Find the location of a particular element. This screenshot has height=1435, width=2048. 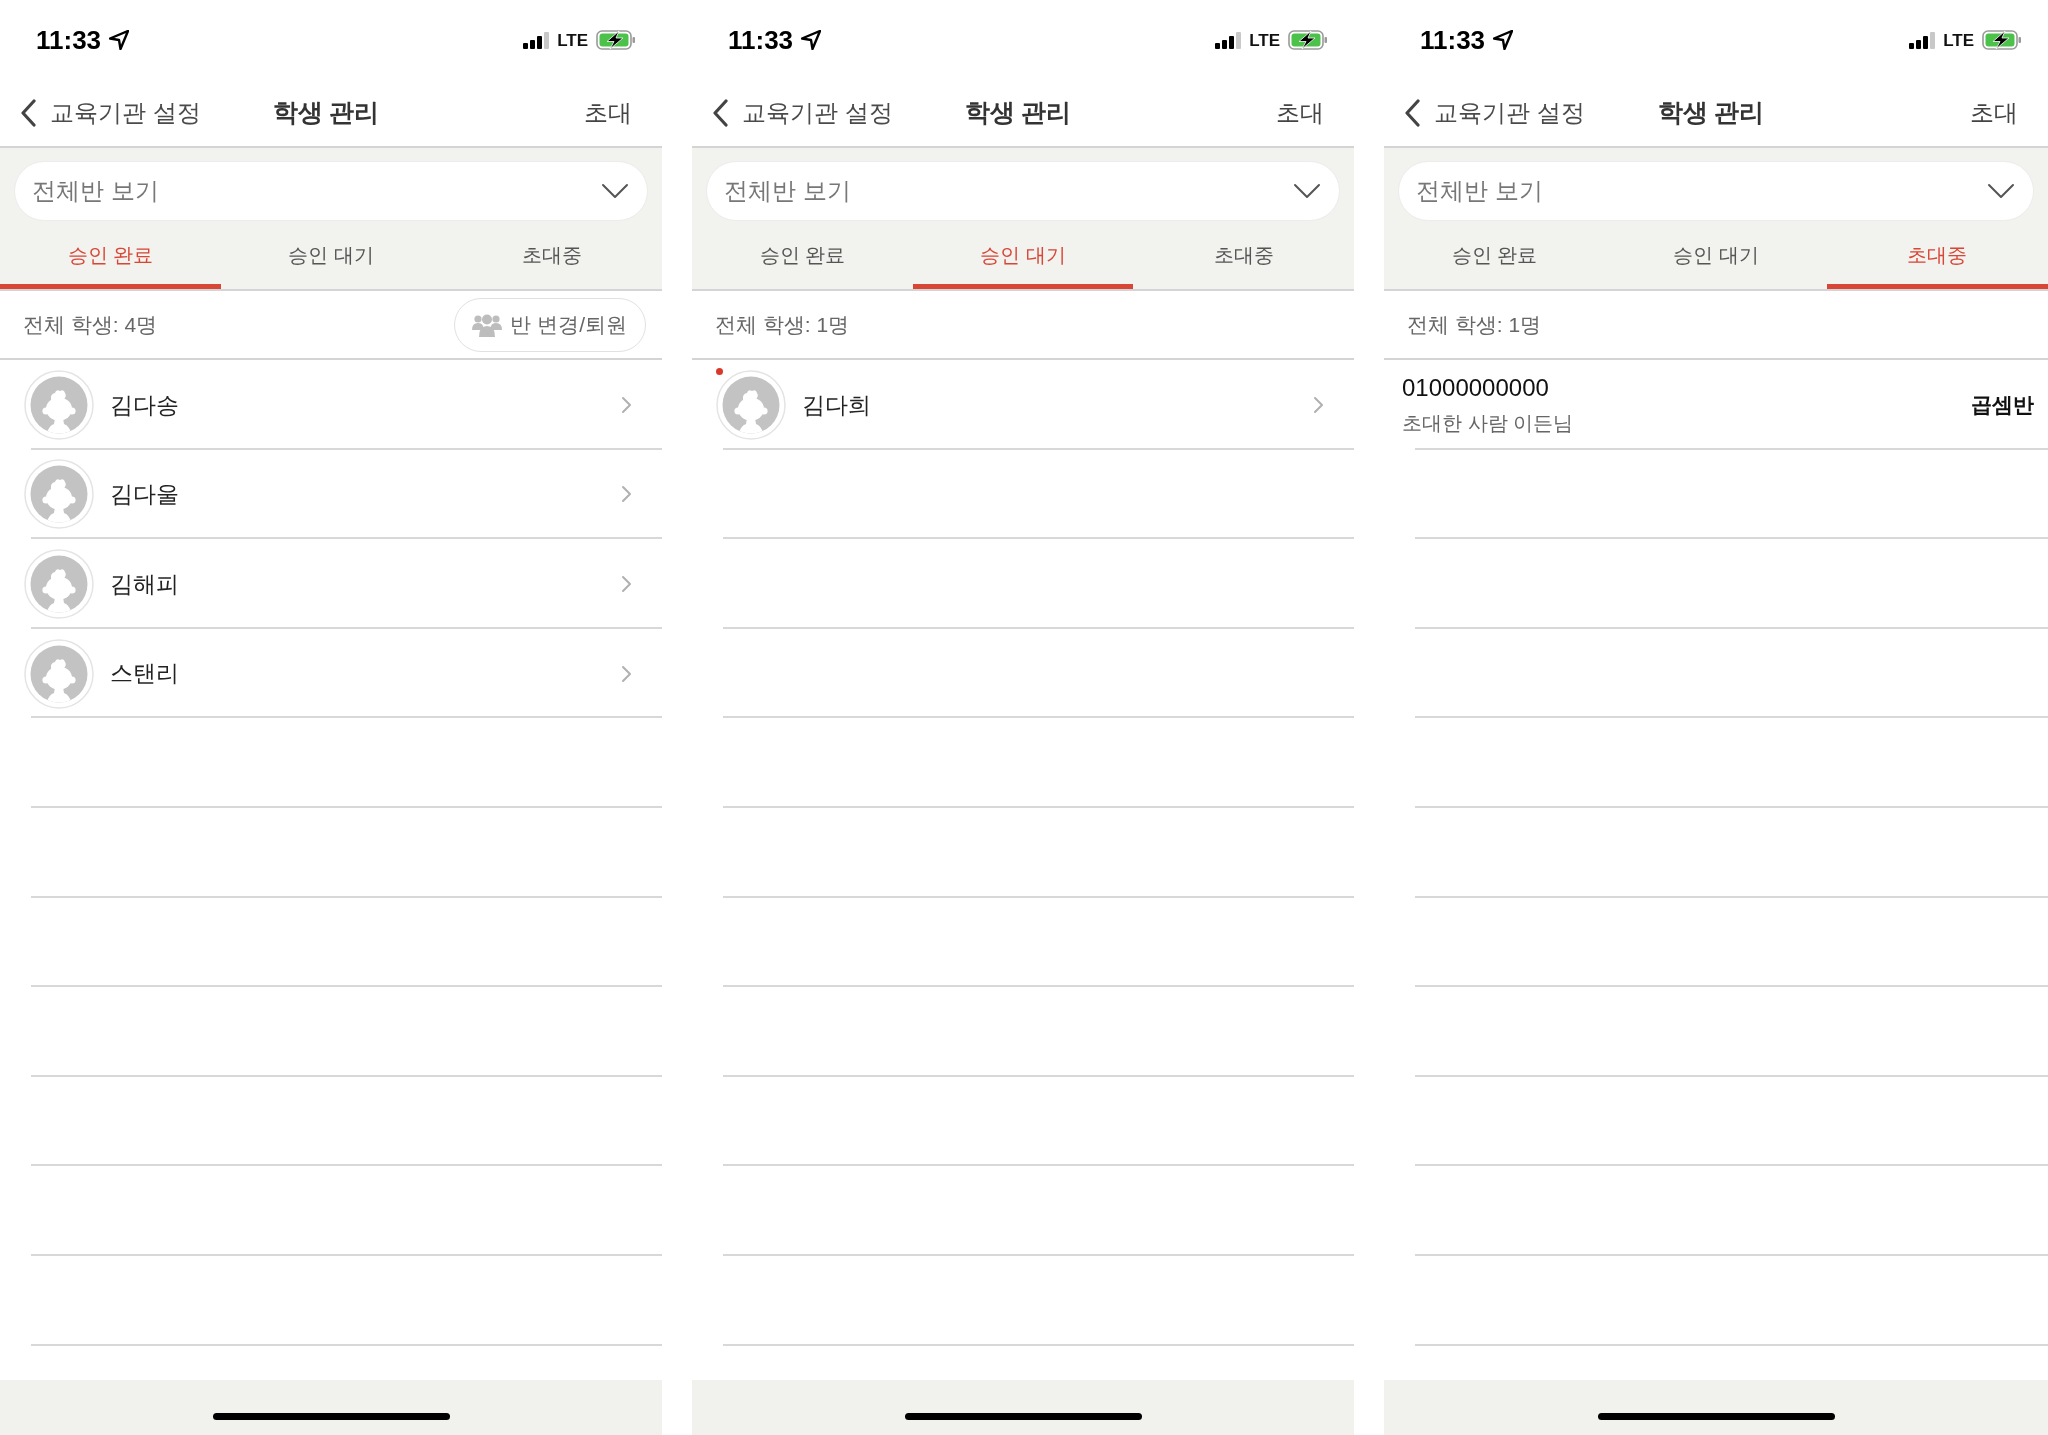

class-change-button: 반 변경/퇴원 is located at coordinates (550, 324).